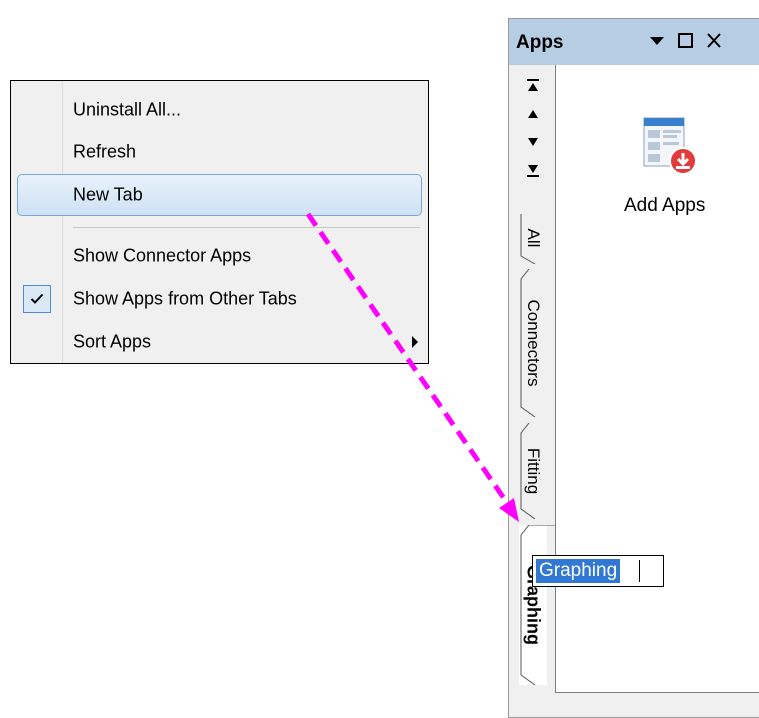 This screenshot has width=759, height=718. I want to click on tab-all: All, so click(533, 238).